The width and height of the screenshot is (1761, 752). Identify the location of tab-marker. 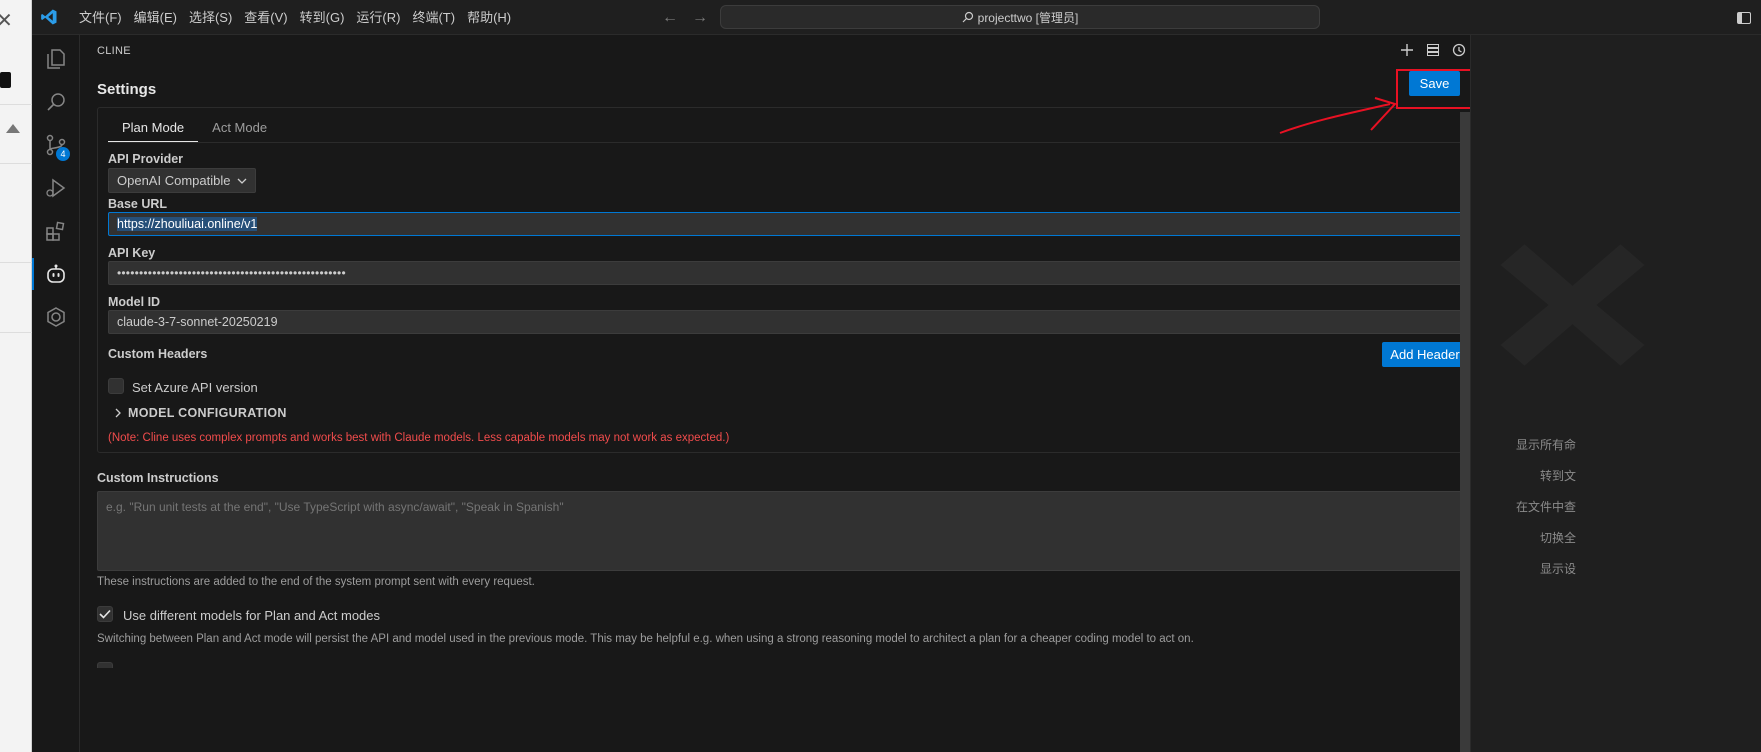
(5, 80).